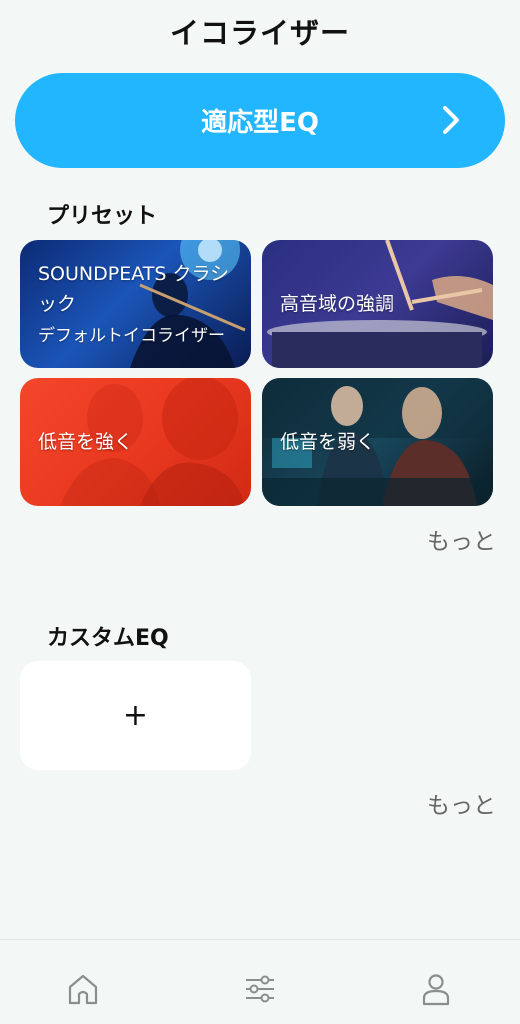 Image resolution: width=520 pixels, height=1024 pixels. I want to click on home-icon, so click(83, 989).